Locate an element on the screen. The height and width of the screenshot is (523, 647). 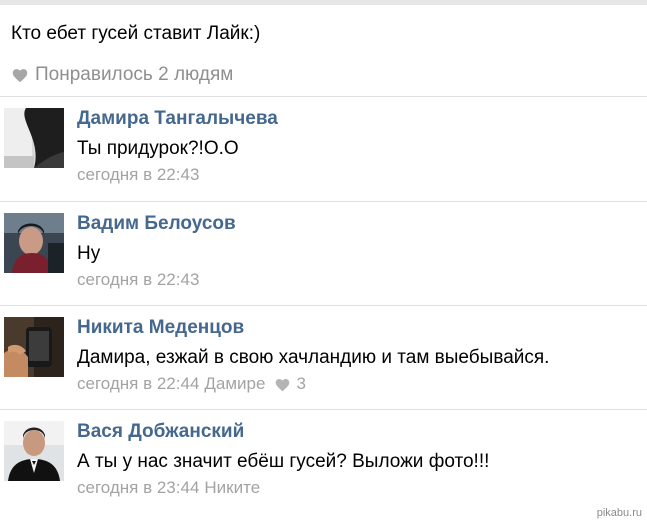
author-name: Никита Меденцов is located at coordinates (160, 328).